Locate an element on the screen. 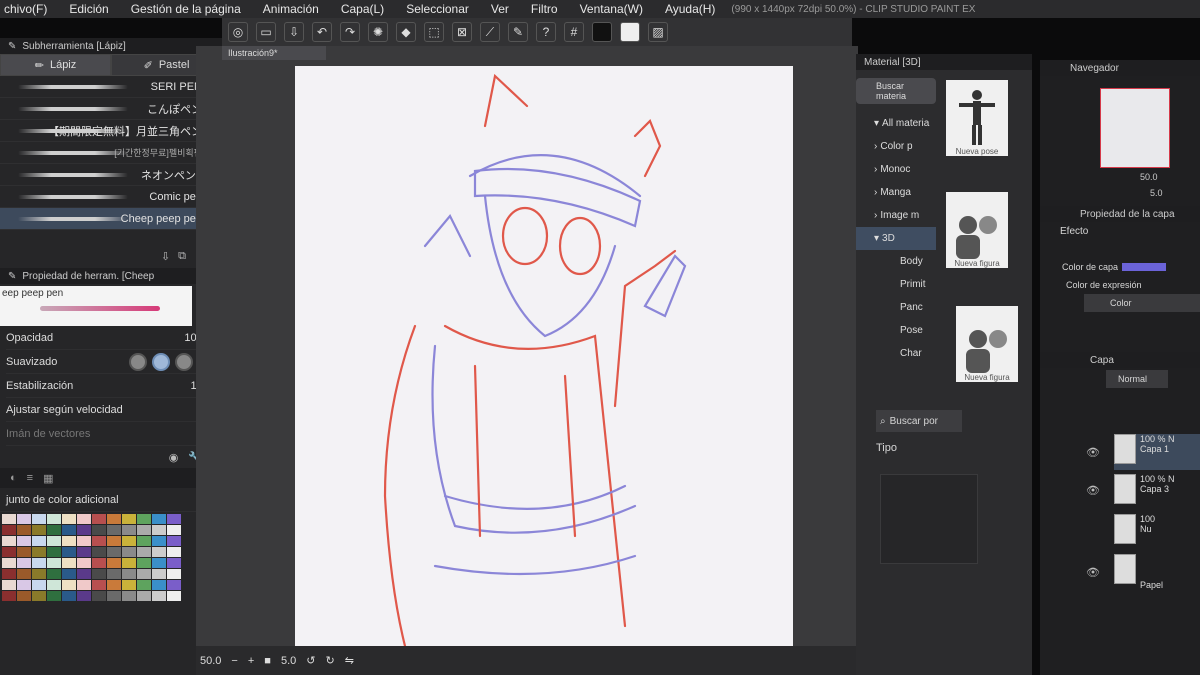 Image resolution: width=1200 pixels, height=675 pixels. material-thumb: Nueva pose is located at coordinates (977, 118).